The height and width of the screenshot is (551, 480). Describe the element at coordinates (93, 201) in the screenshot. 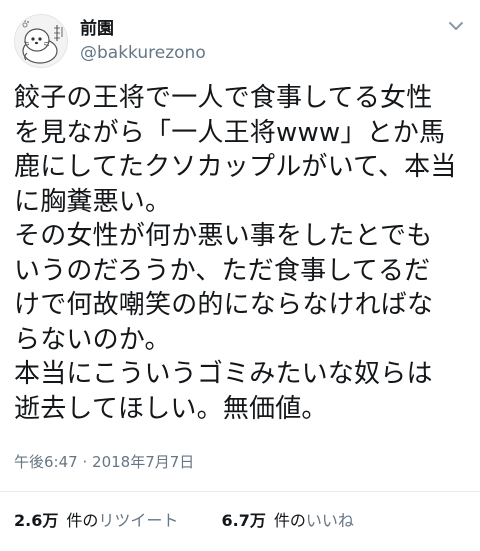

I see `tweet-text-line: に胸糞悪い。` at that location.